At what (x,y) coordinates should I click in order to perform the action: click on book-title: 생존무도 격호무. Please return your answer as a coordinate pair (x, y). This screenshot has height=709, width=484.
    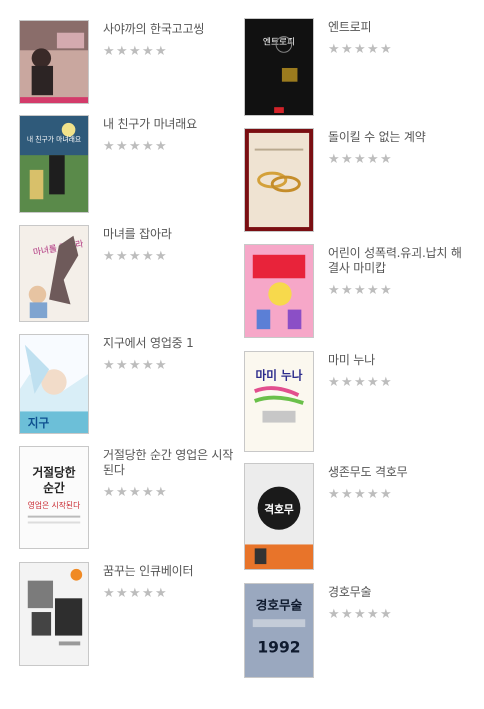
    Looking at the image, I should click on (398, 472).